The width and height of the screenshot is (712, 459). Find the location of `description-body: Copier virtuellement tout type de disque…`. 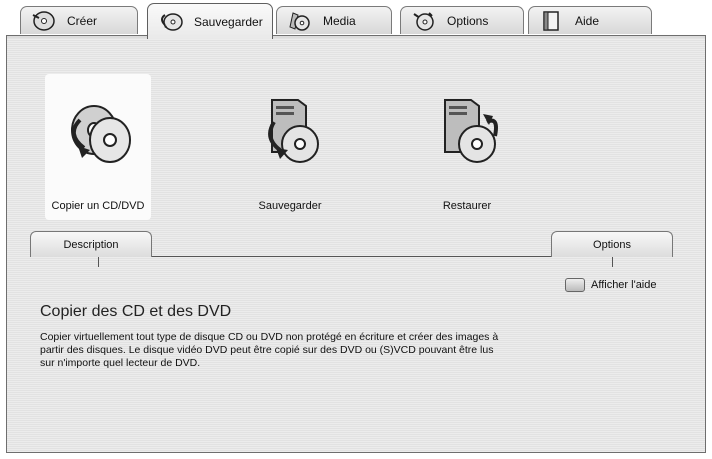

description-body: Copier virtuellement tout type de disque… is located at coordinates (269, 350).